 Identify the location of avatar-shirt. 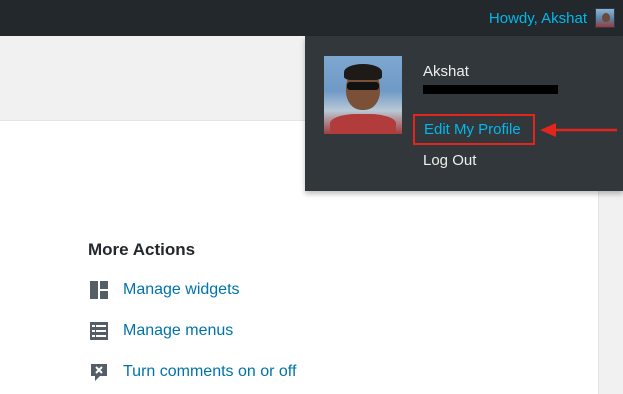
(363, 124).